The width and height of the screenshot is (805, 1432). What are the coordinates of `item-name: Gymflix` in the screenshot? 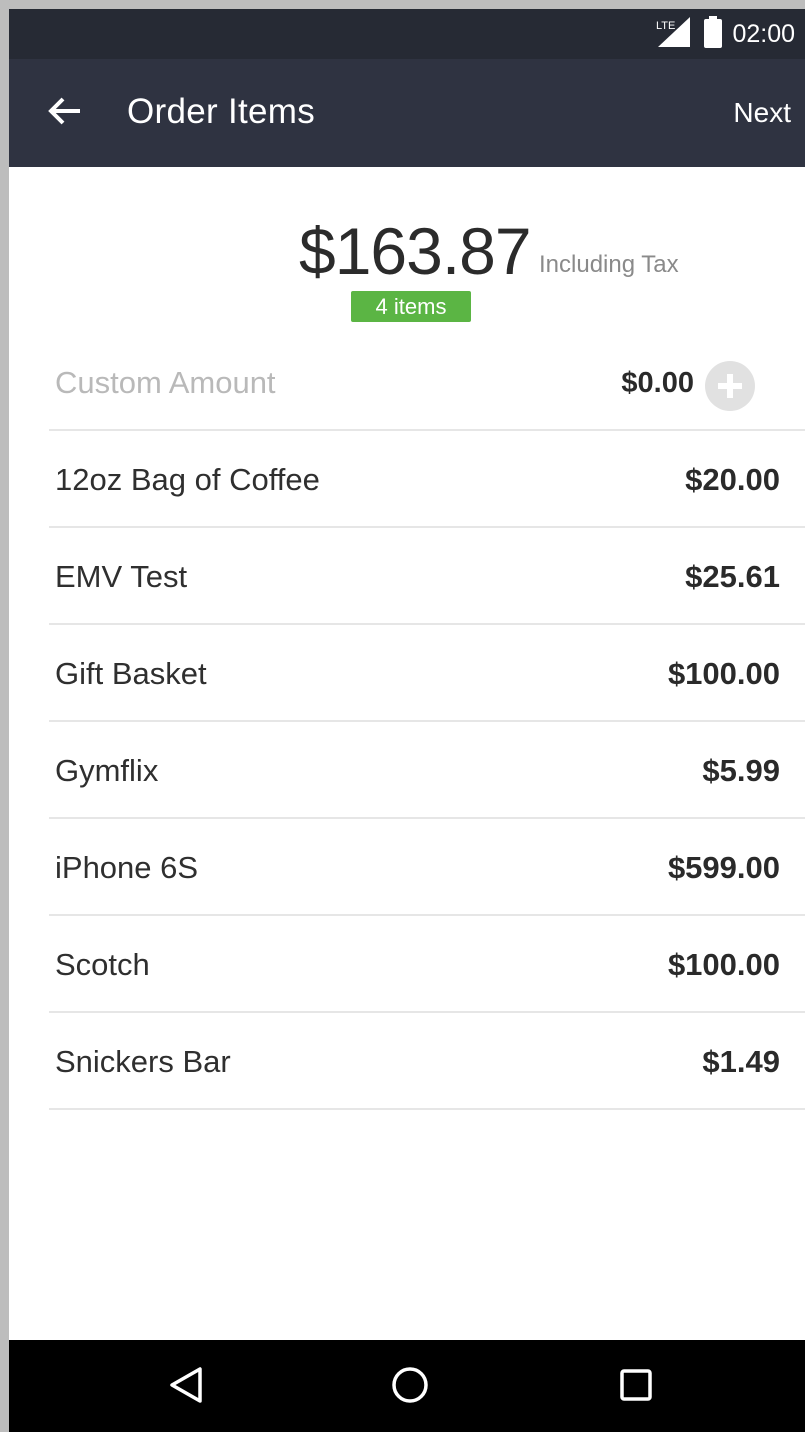 It's located at (107, 770).